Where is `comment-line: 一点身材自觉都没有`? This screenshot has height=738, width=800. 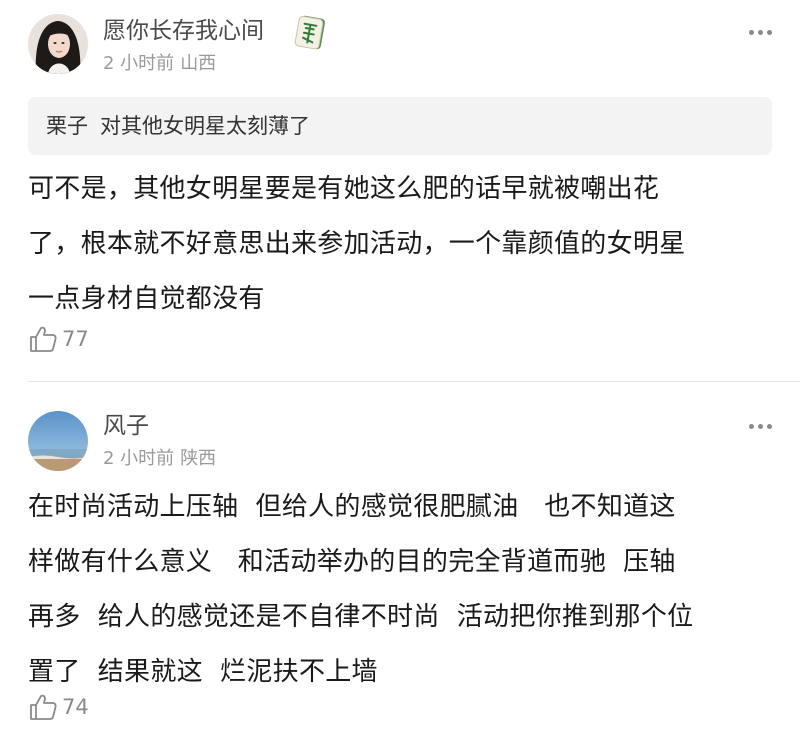 comment-line: 一点身材自觉都没有 is located at coordinates (146, 299).